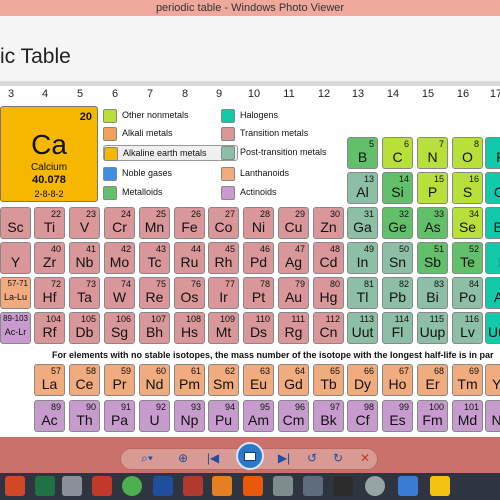 The height and width of the screenshot is (500, 500). What do you see at coordinates (313, 486) in the screenshot?
I see `people-icon` at bounding box center [313, 486].